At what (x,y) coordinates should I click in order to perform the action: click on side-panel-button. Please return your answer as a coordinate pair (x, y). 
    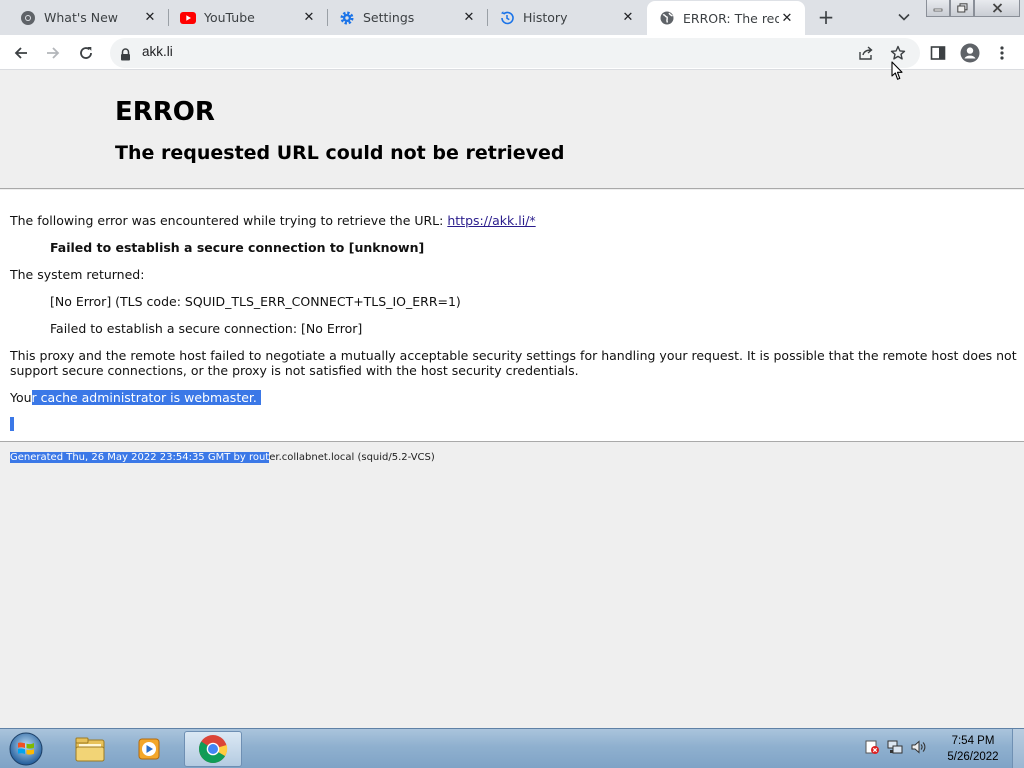
    Looking at the image, I should click on (938, 53).